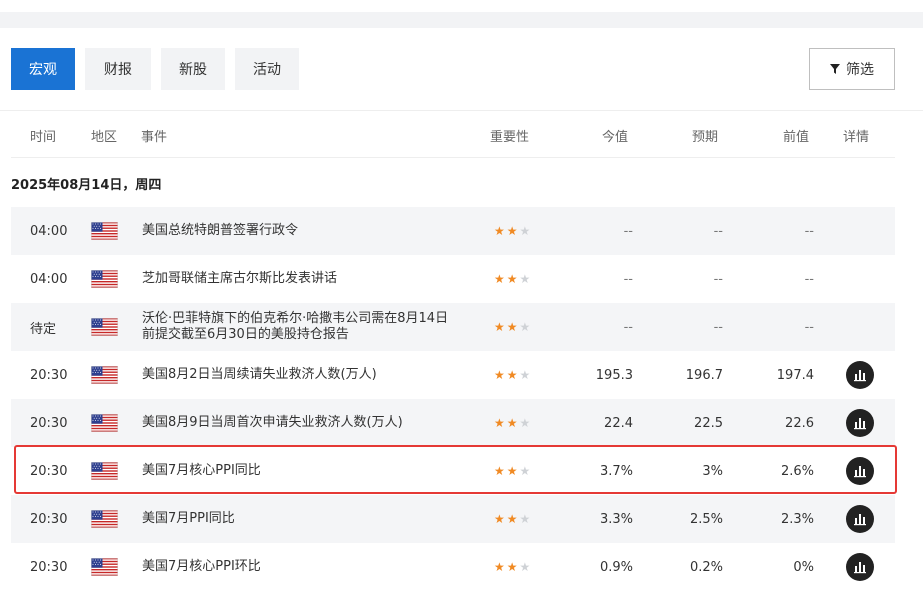 The image size is (923, 596). I want to click on tab-macro: 宏观, so click(43, 69).